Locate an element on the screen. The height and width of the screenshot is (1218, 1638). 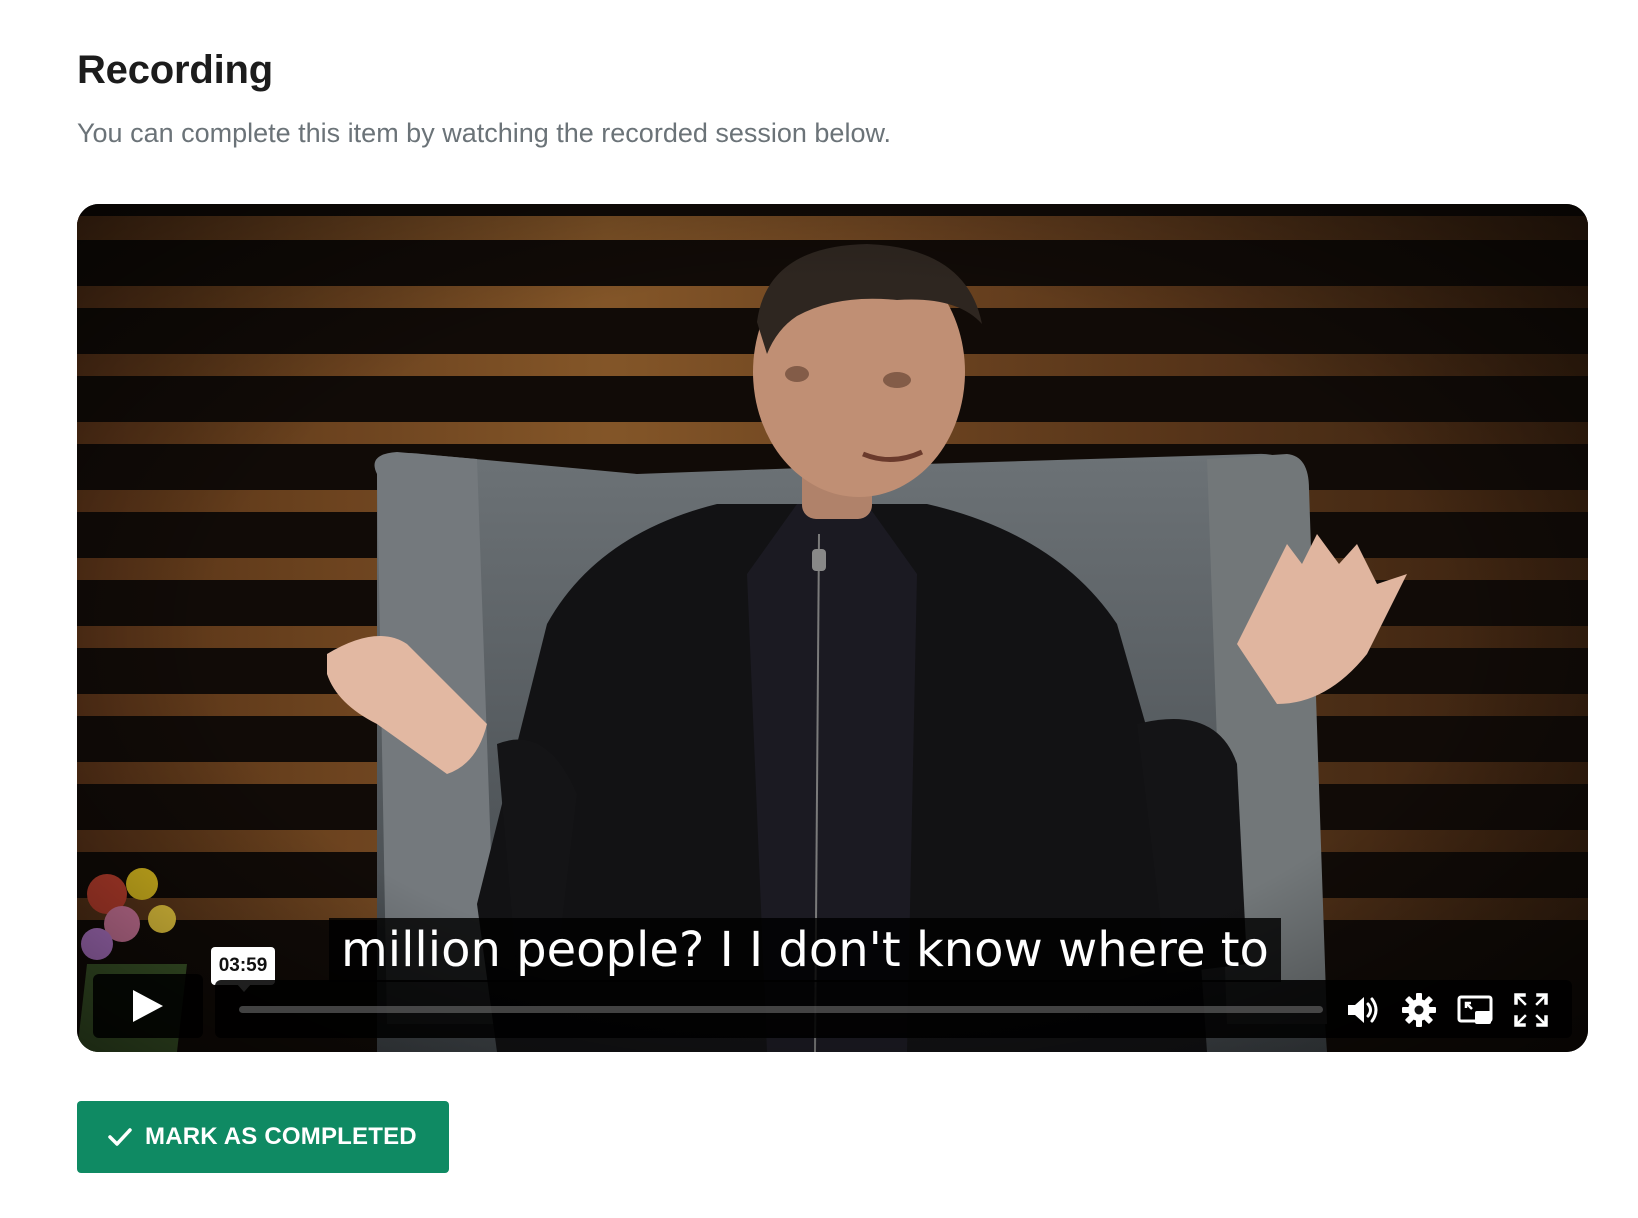
fullscreen-icon is located at coordinates (1531, 1010).